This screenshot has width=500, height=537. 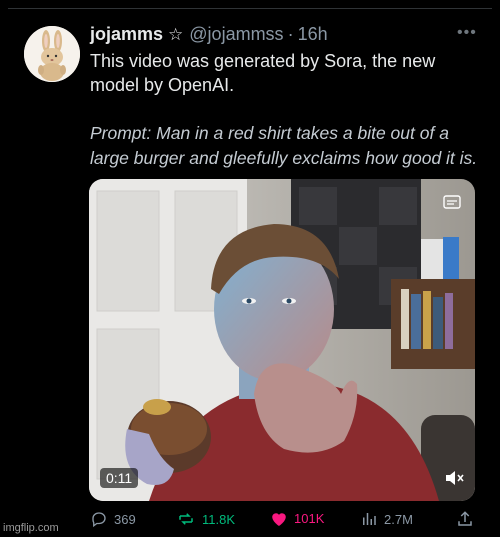 What do you see at coordinates (125, 519) in the screenshot?
I see `reply-count: 369` at bounding box center [125, 519].